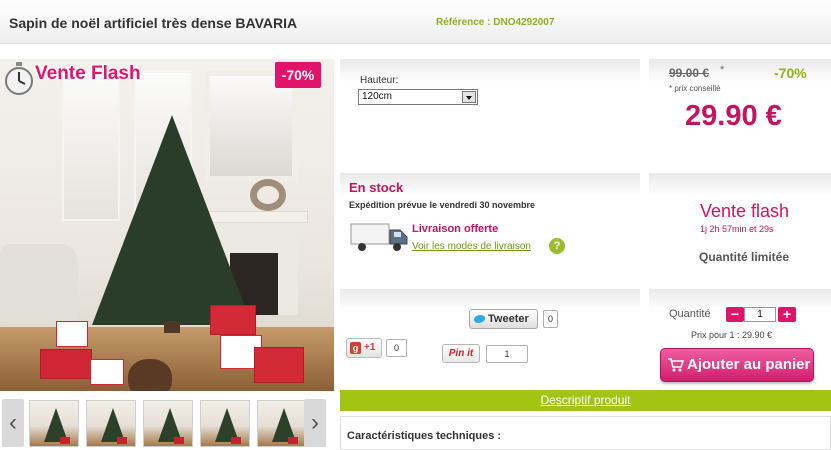 Image resolution: width=831 pixels, height=450 pixels. What do you see at coordinates (19, 78) in the screenshot?
I see `stopwatch-icon` at bounding box center [19, 78].